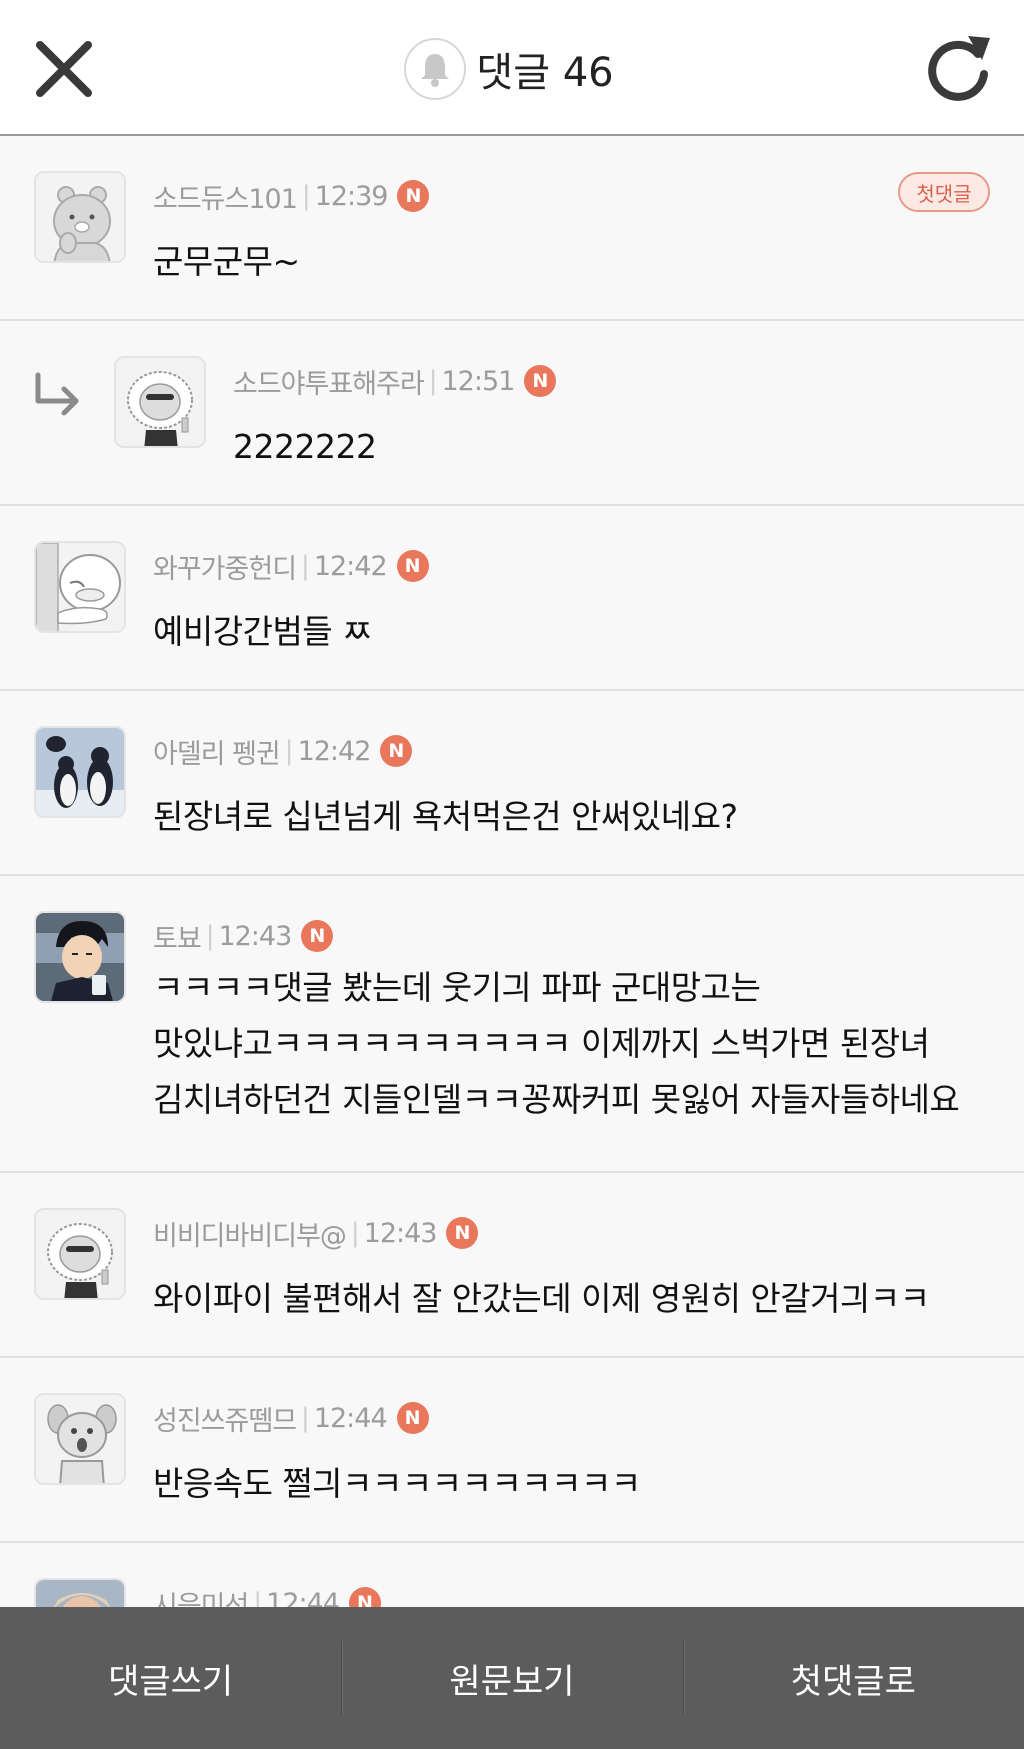  I want to click on comment-meta: 토뵤 | 12:43 N, so click(243, 936).